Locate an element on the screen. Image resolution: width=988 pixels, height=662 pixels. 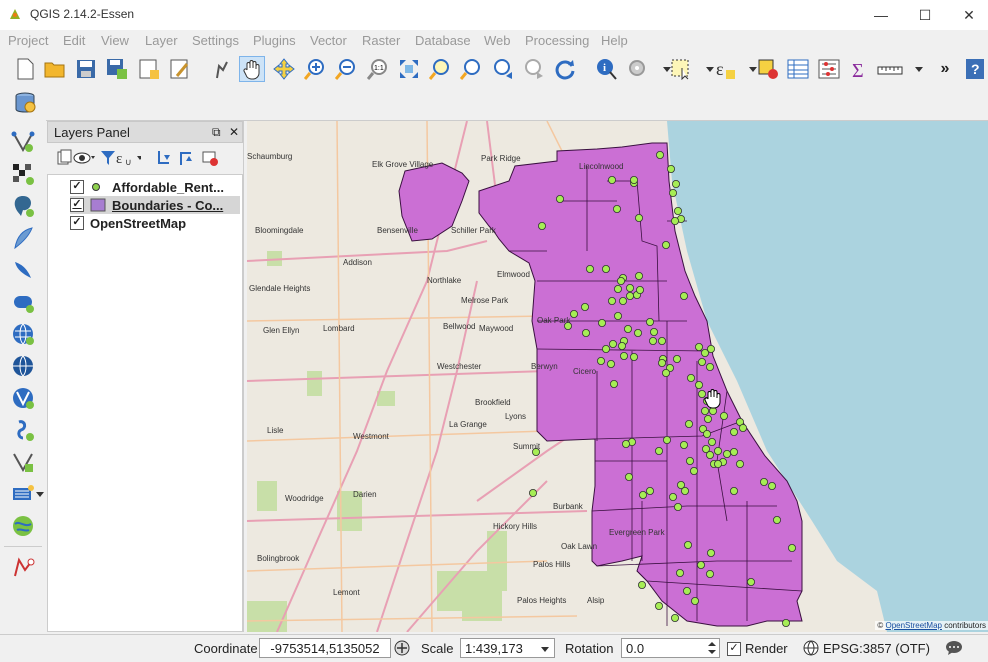
coordinate-field: -9753514,5135052 is located at coordinates (325, 648).